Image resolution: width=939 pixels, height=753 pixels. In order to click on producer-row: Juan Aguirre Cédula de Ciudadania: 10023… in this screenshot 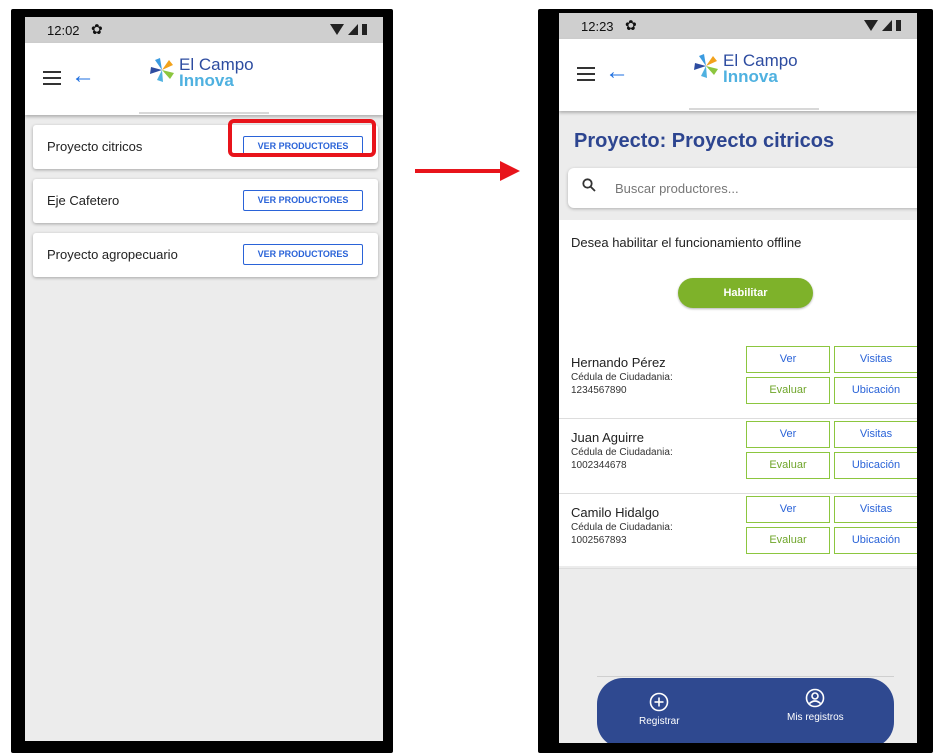, I will do `click(738, 457)`.